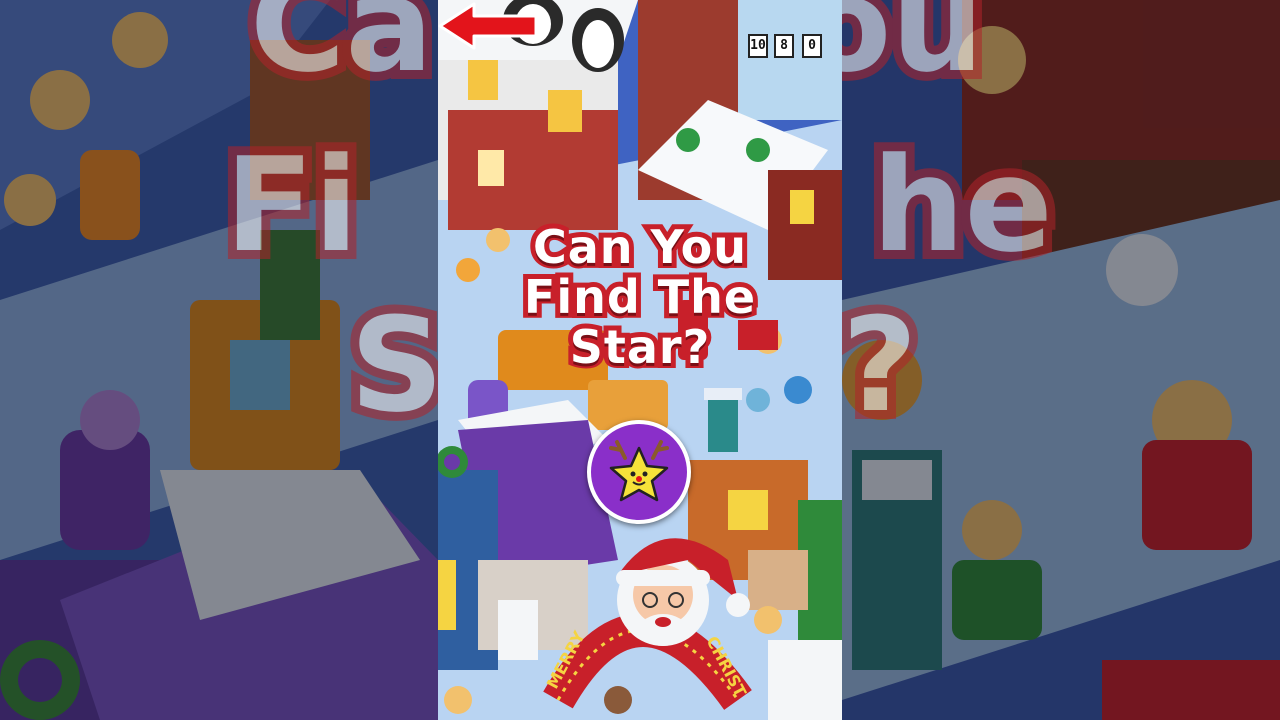 This screenshot has height=720, width=1280. I want to click on score-card-2: 8, so click(784, 46).